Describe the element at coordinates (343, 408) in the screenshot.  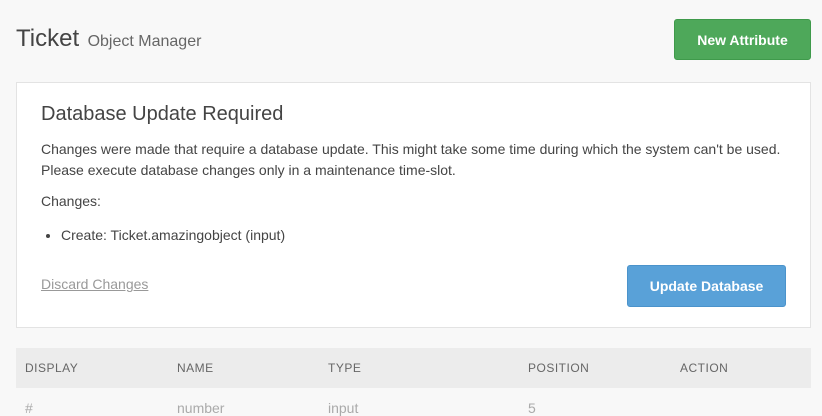
I see `cell-type: input` at that location.